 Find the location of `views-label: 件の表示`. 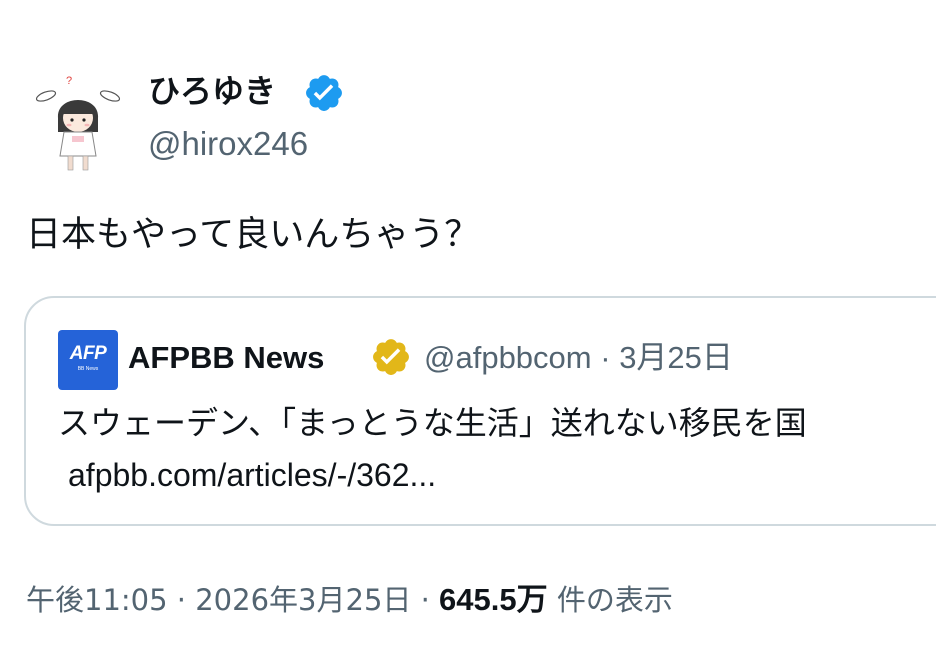

views-label: 件の表示 is located at coordinates (615, 600).